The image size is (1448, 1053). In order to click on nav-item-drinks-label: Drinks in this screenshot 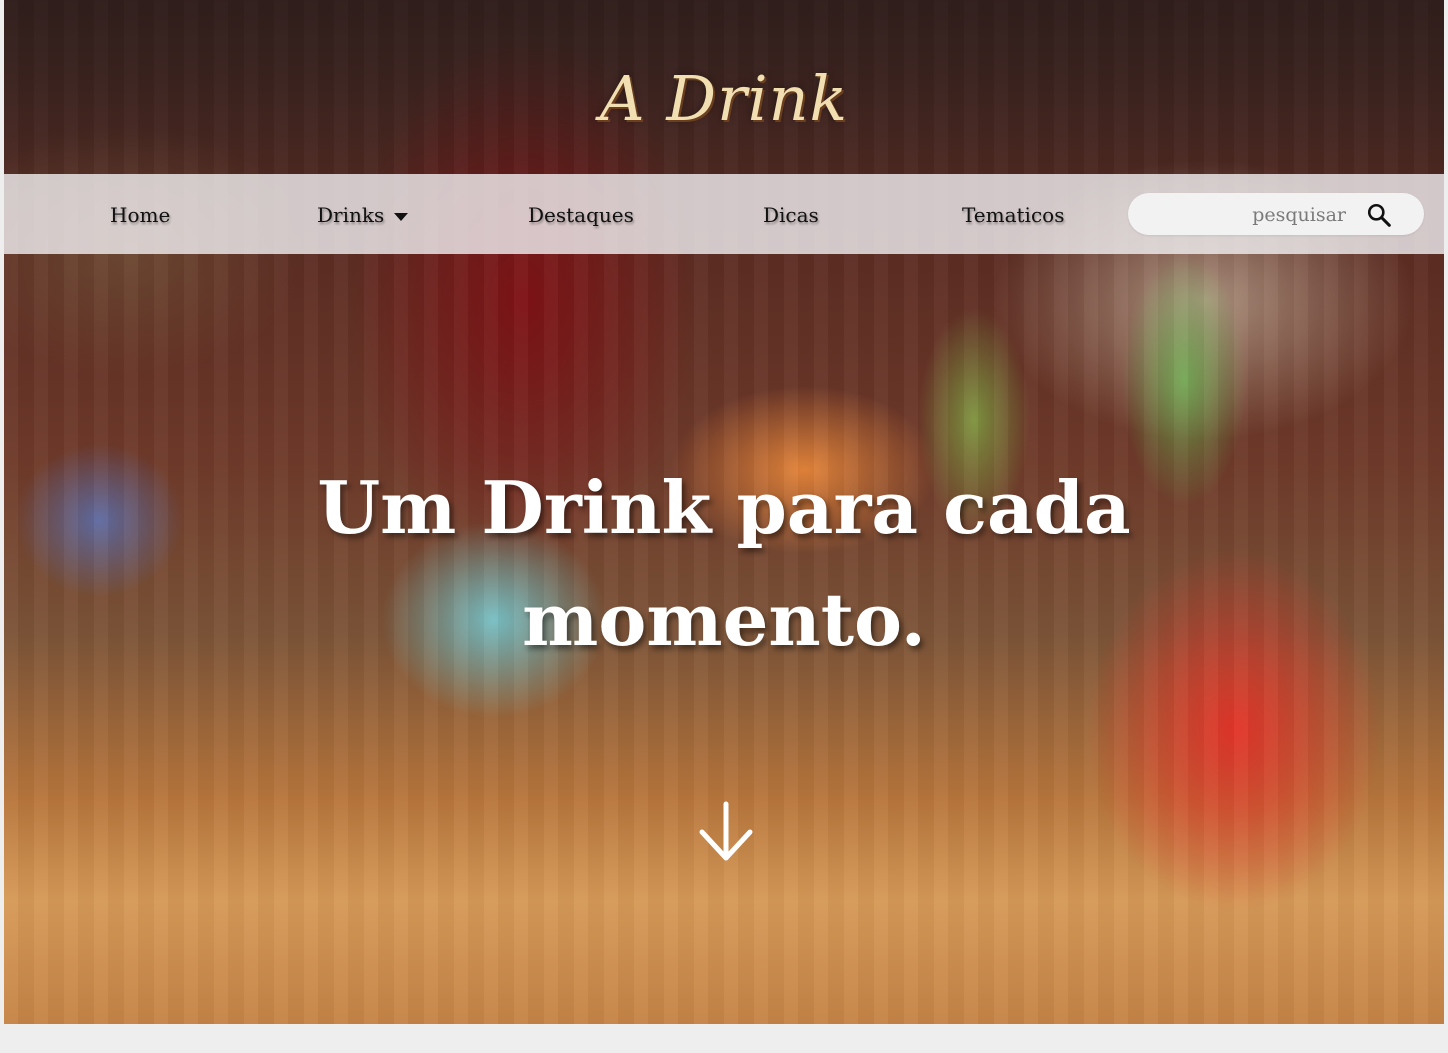, I will do `click(351, 215)`.